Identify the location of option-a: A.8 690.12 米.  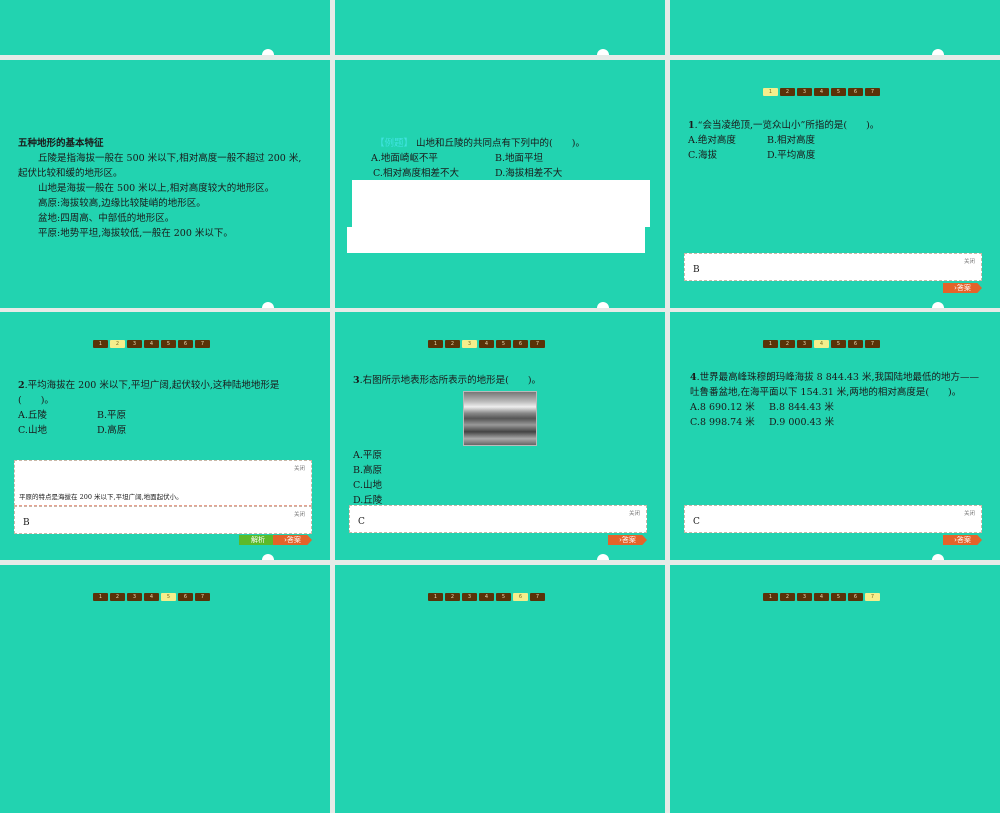
(722, 407).